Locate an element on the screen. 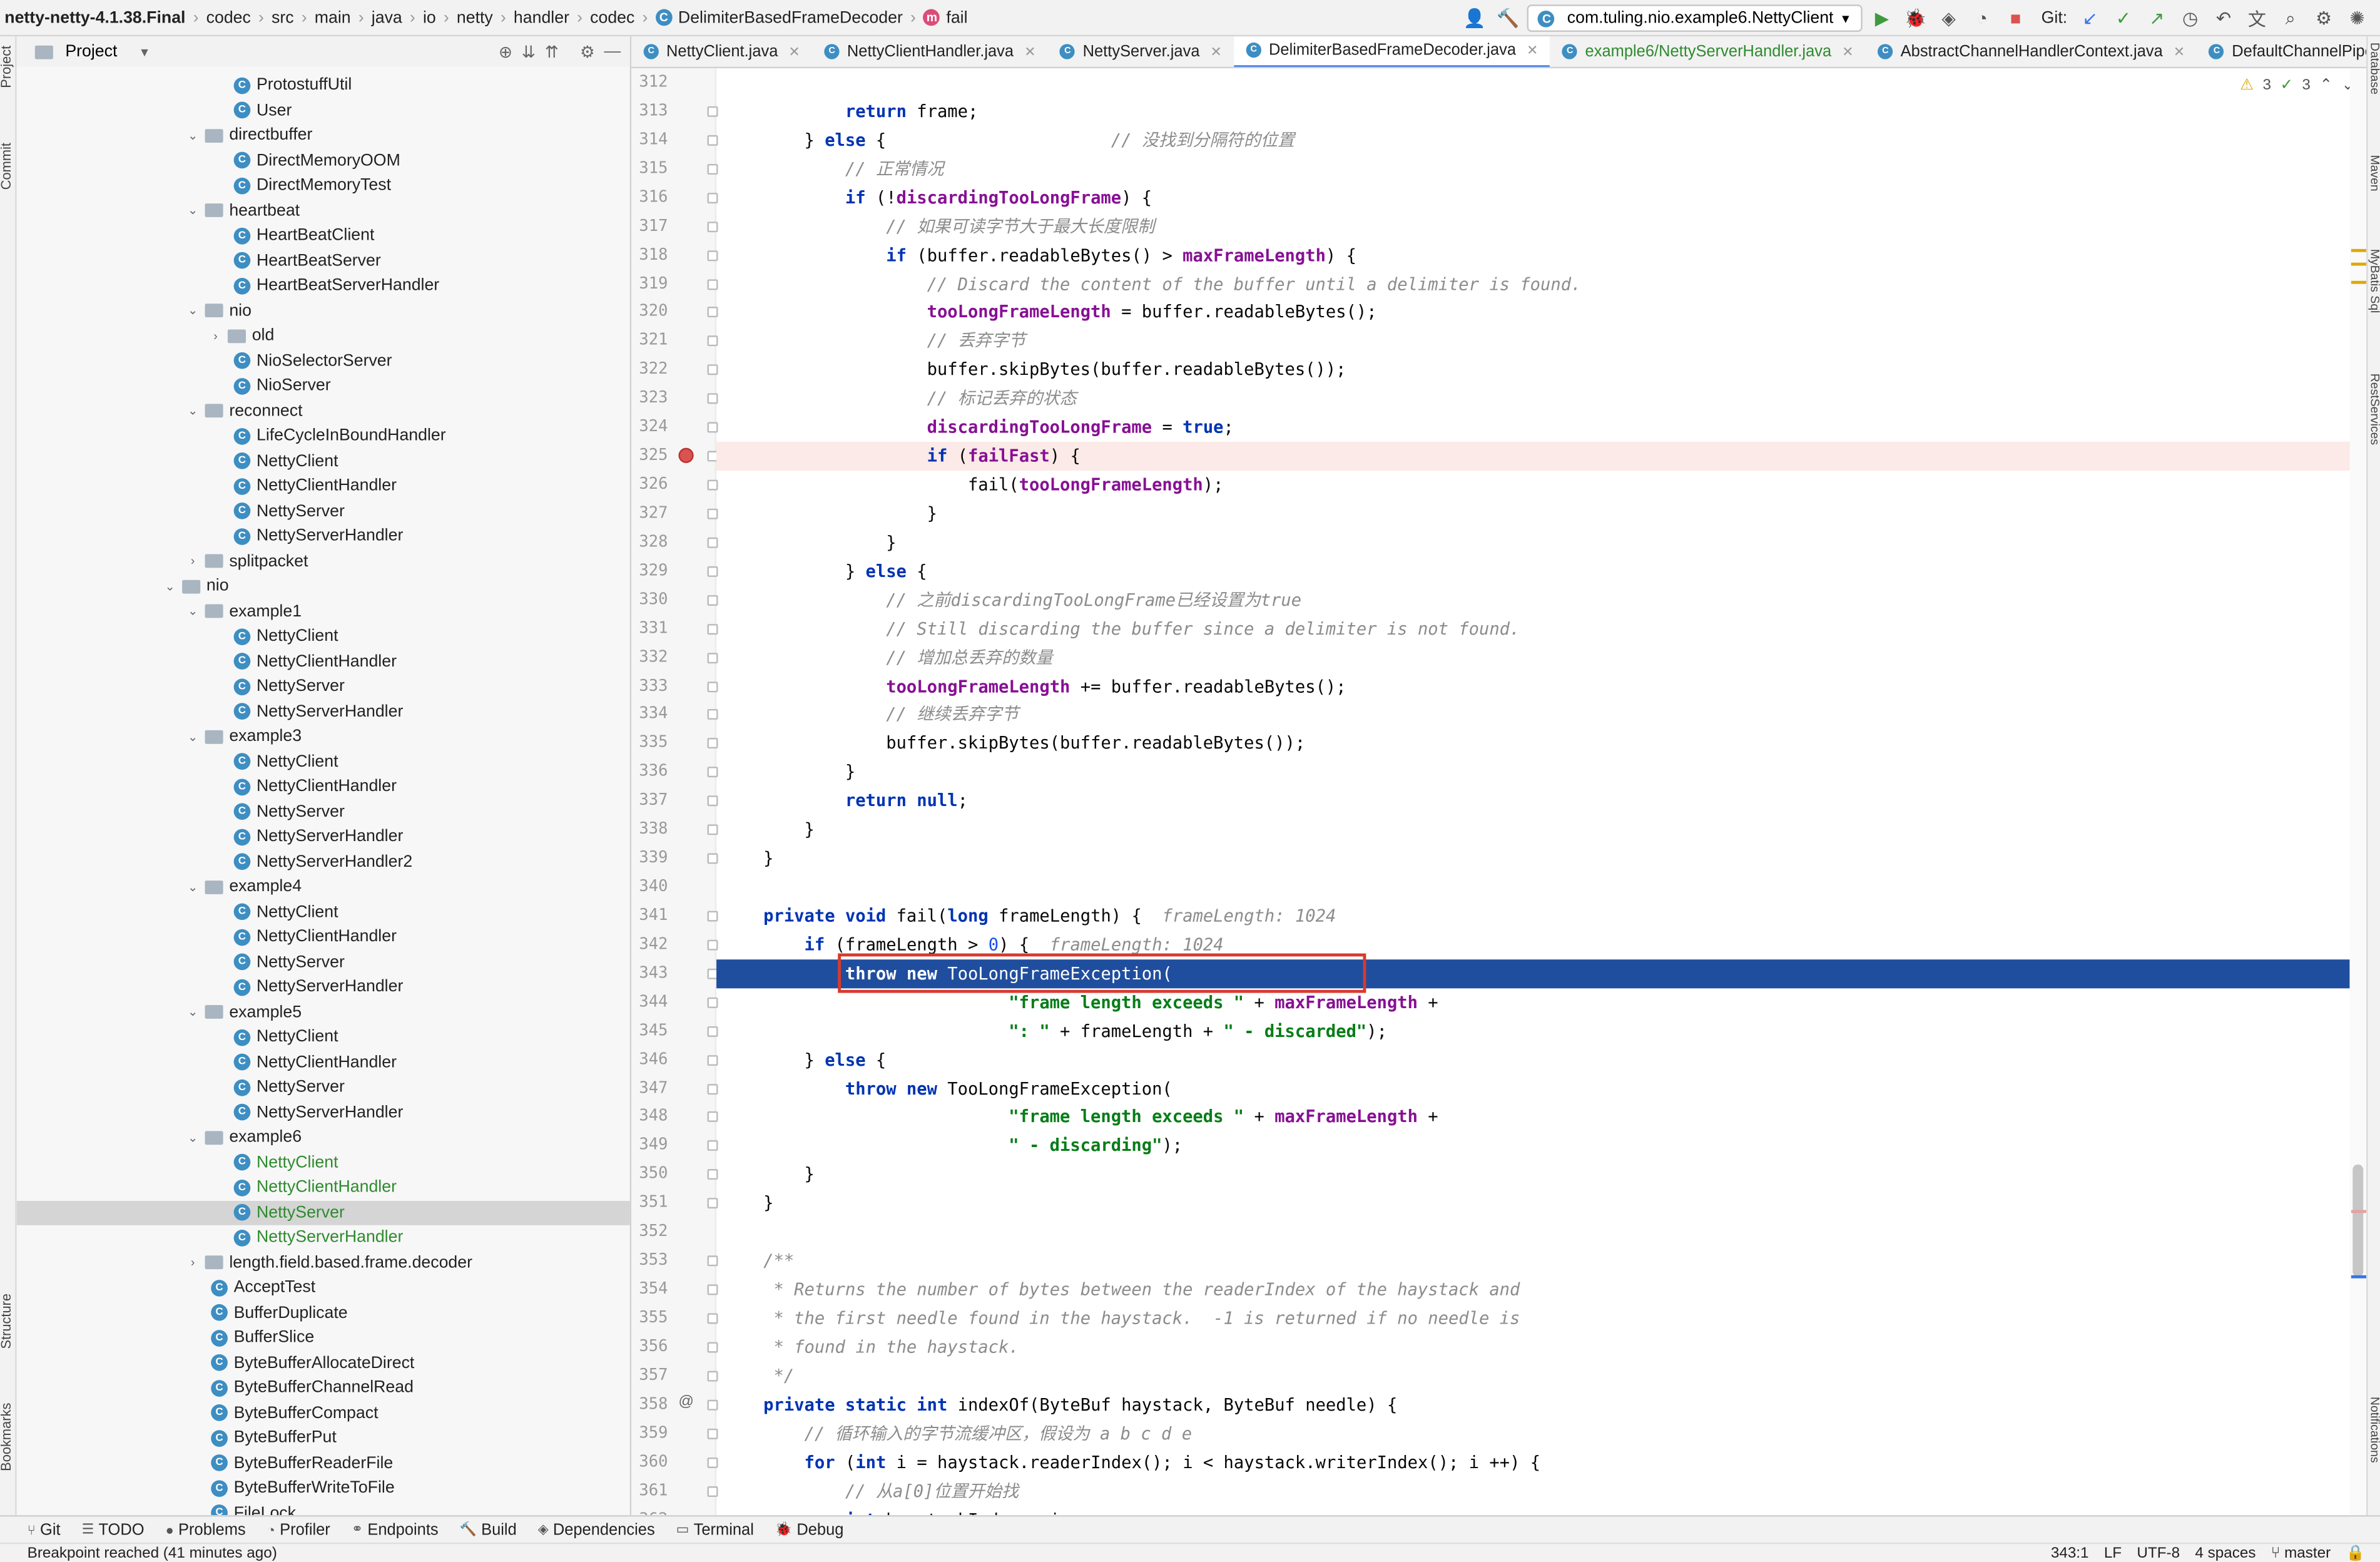 This screenshot has width=2380, height=1562. code-line: // 标记丢弃的状态 is located at coordinates (1541, 398).